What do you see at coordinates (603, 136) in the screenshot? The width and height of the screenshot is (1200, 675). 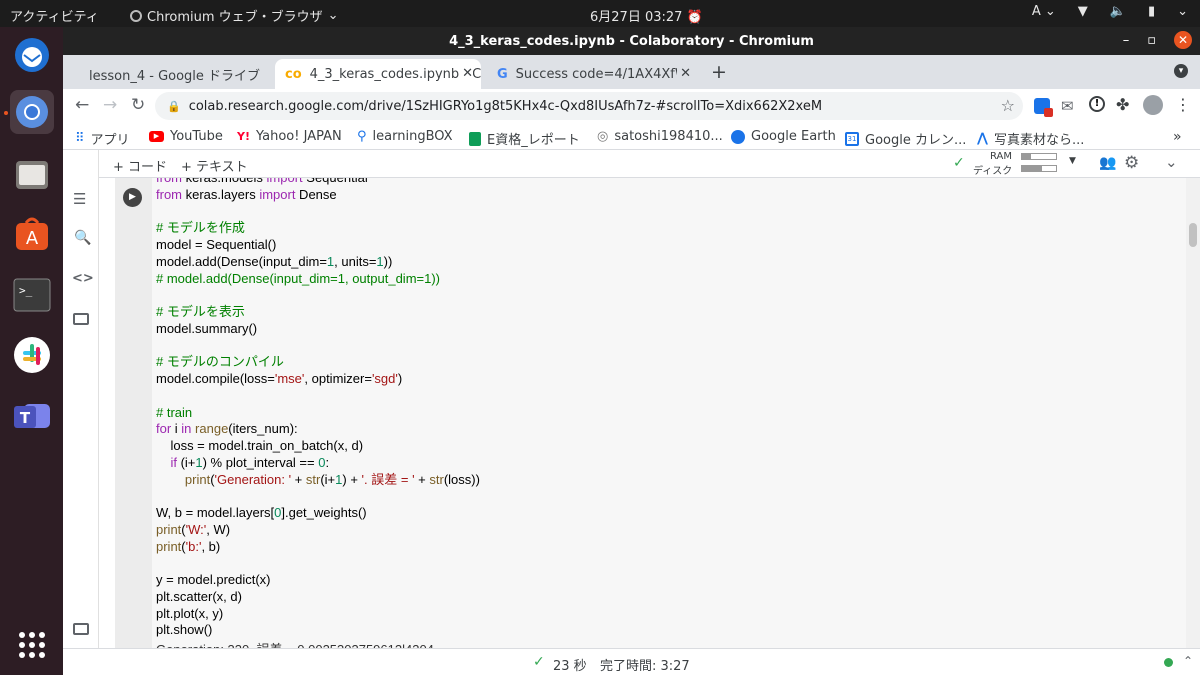 I see `github-icon: ◎` at bounding box center [603, 136].